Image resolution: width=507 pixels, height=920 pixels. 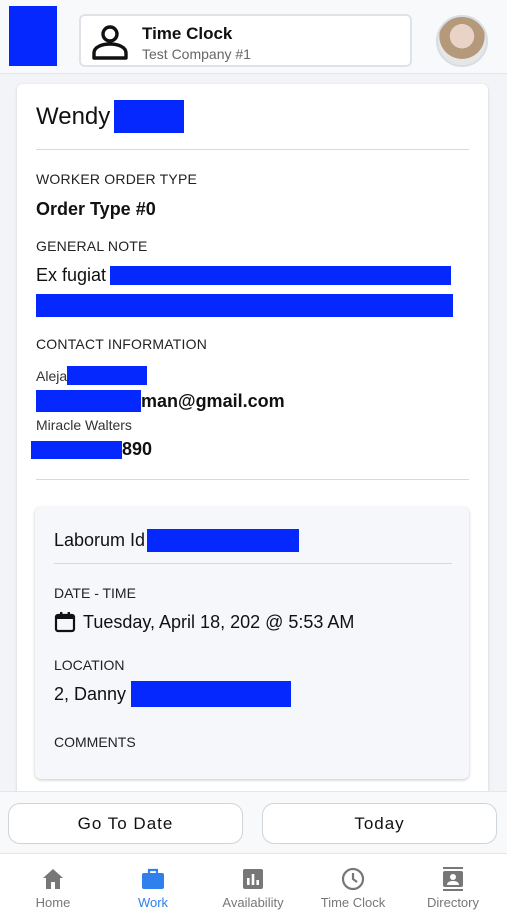 I want to click on date-action-bar: Go To Date Today, so click(x=253, y=822).